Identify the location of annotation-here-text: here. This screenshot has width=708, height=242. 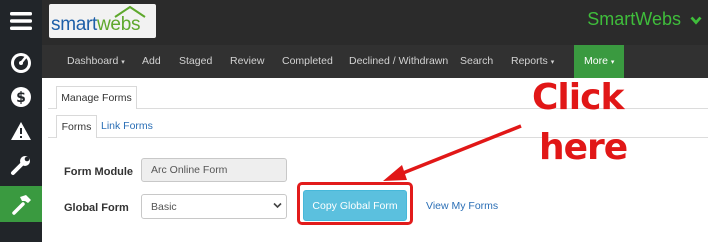
(583, 147).